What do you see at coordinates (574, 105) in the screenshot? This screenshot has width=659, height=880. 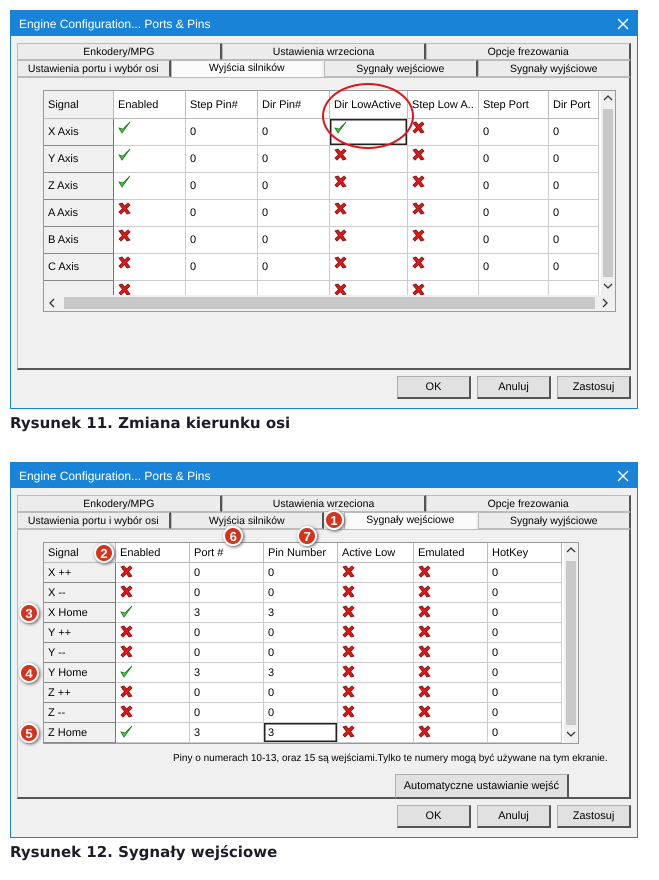 I see `column-header: Dir Port` at bounding box center [574, 105].